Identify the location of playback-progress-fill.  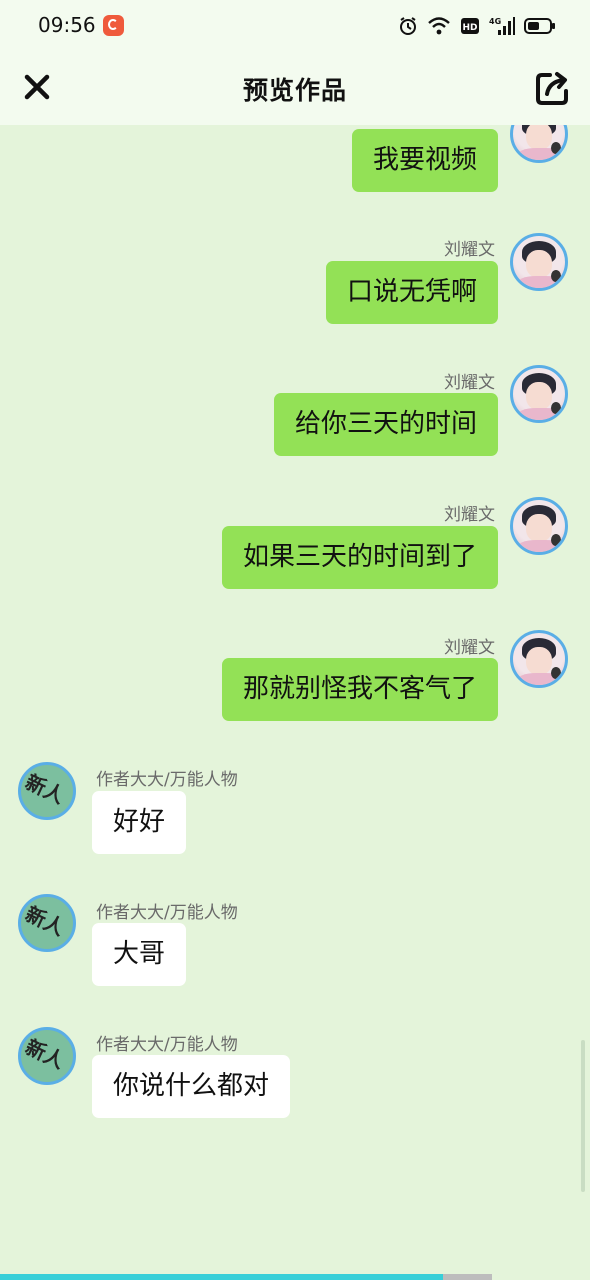
(221, 1277).